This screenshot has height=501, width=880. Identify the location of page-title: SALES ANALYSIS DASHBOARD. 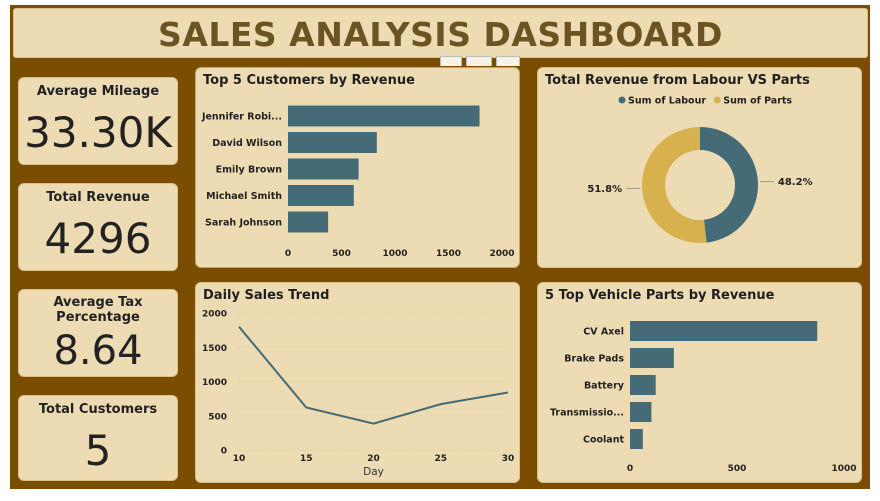
(440, 34).